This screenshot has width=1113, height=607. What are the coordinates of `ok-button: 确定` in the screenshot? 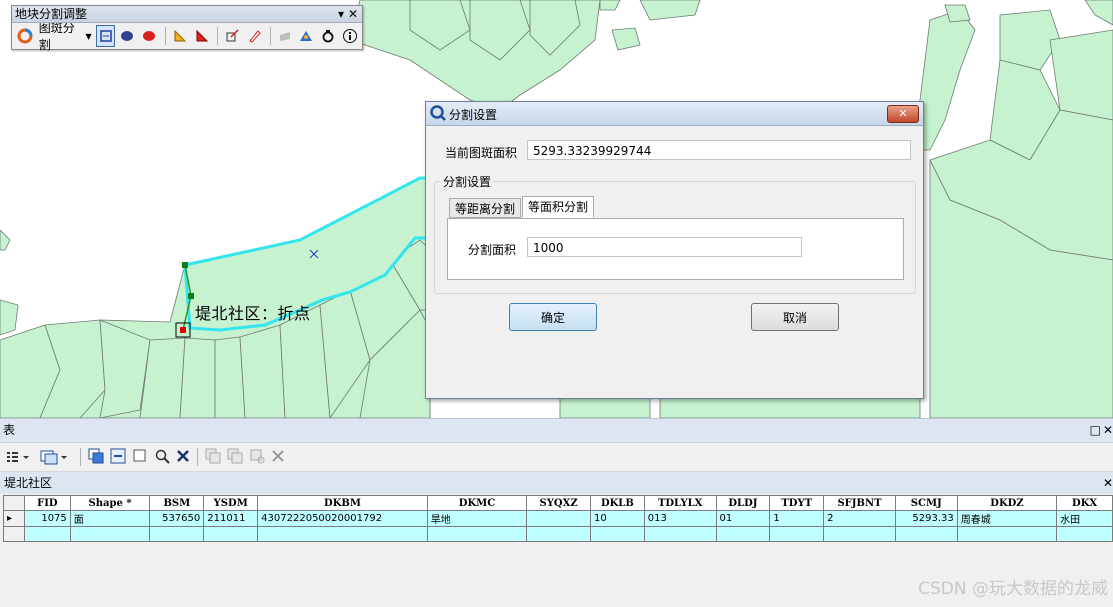 It's located at (553, 317).